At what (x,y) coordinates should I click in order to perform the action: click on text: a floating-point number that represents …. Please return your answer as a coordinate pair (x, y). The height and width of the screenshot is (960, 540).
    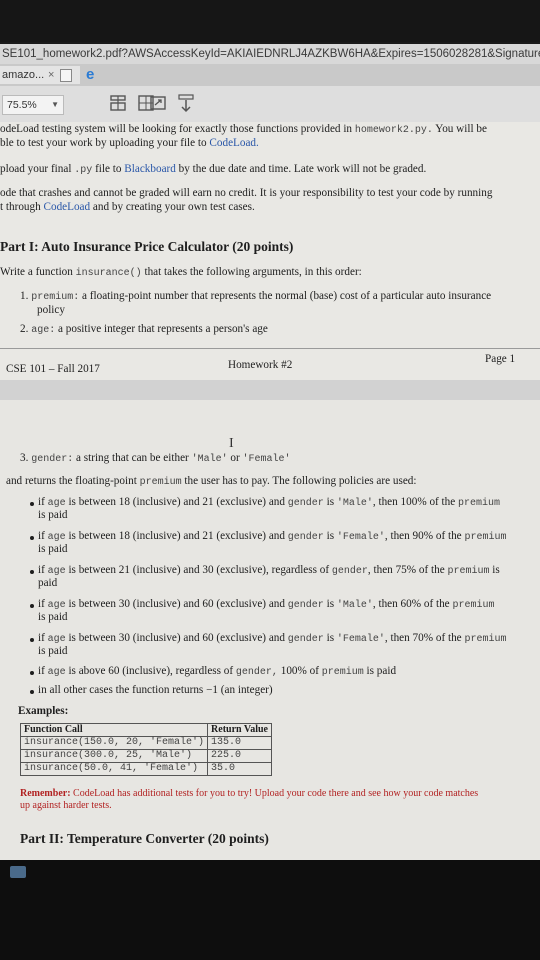
    Looking at the image, I should click on (287, 296).